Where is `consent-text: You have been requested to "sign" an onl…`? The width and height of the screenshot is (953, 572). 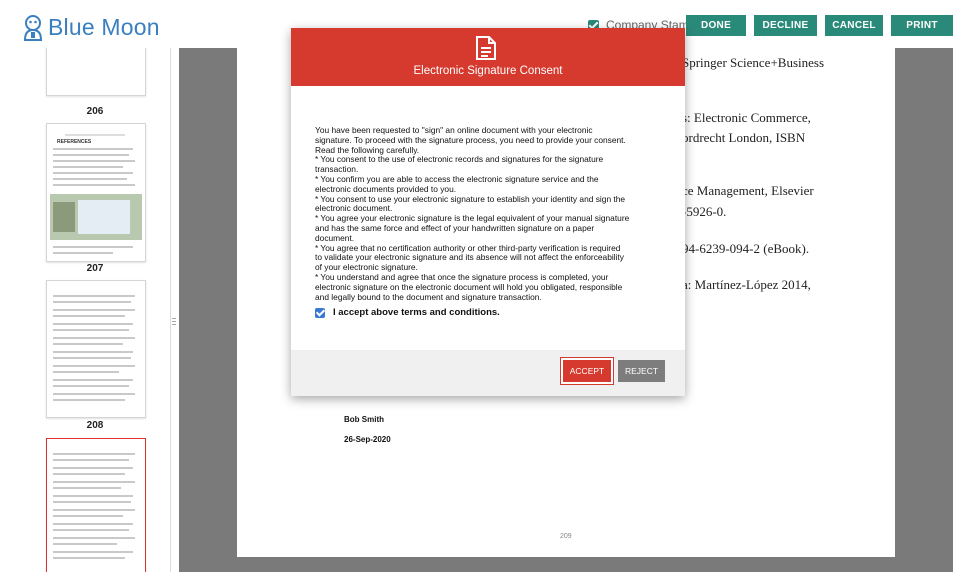 consent-text: You have been requested to "sign" an onl… is located at coordinates (490, 213).